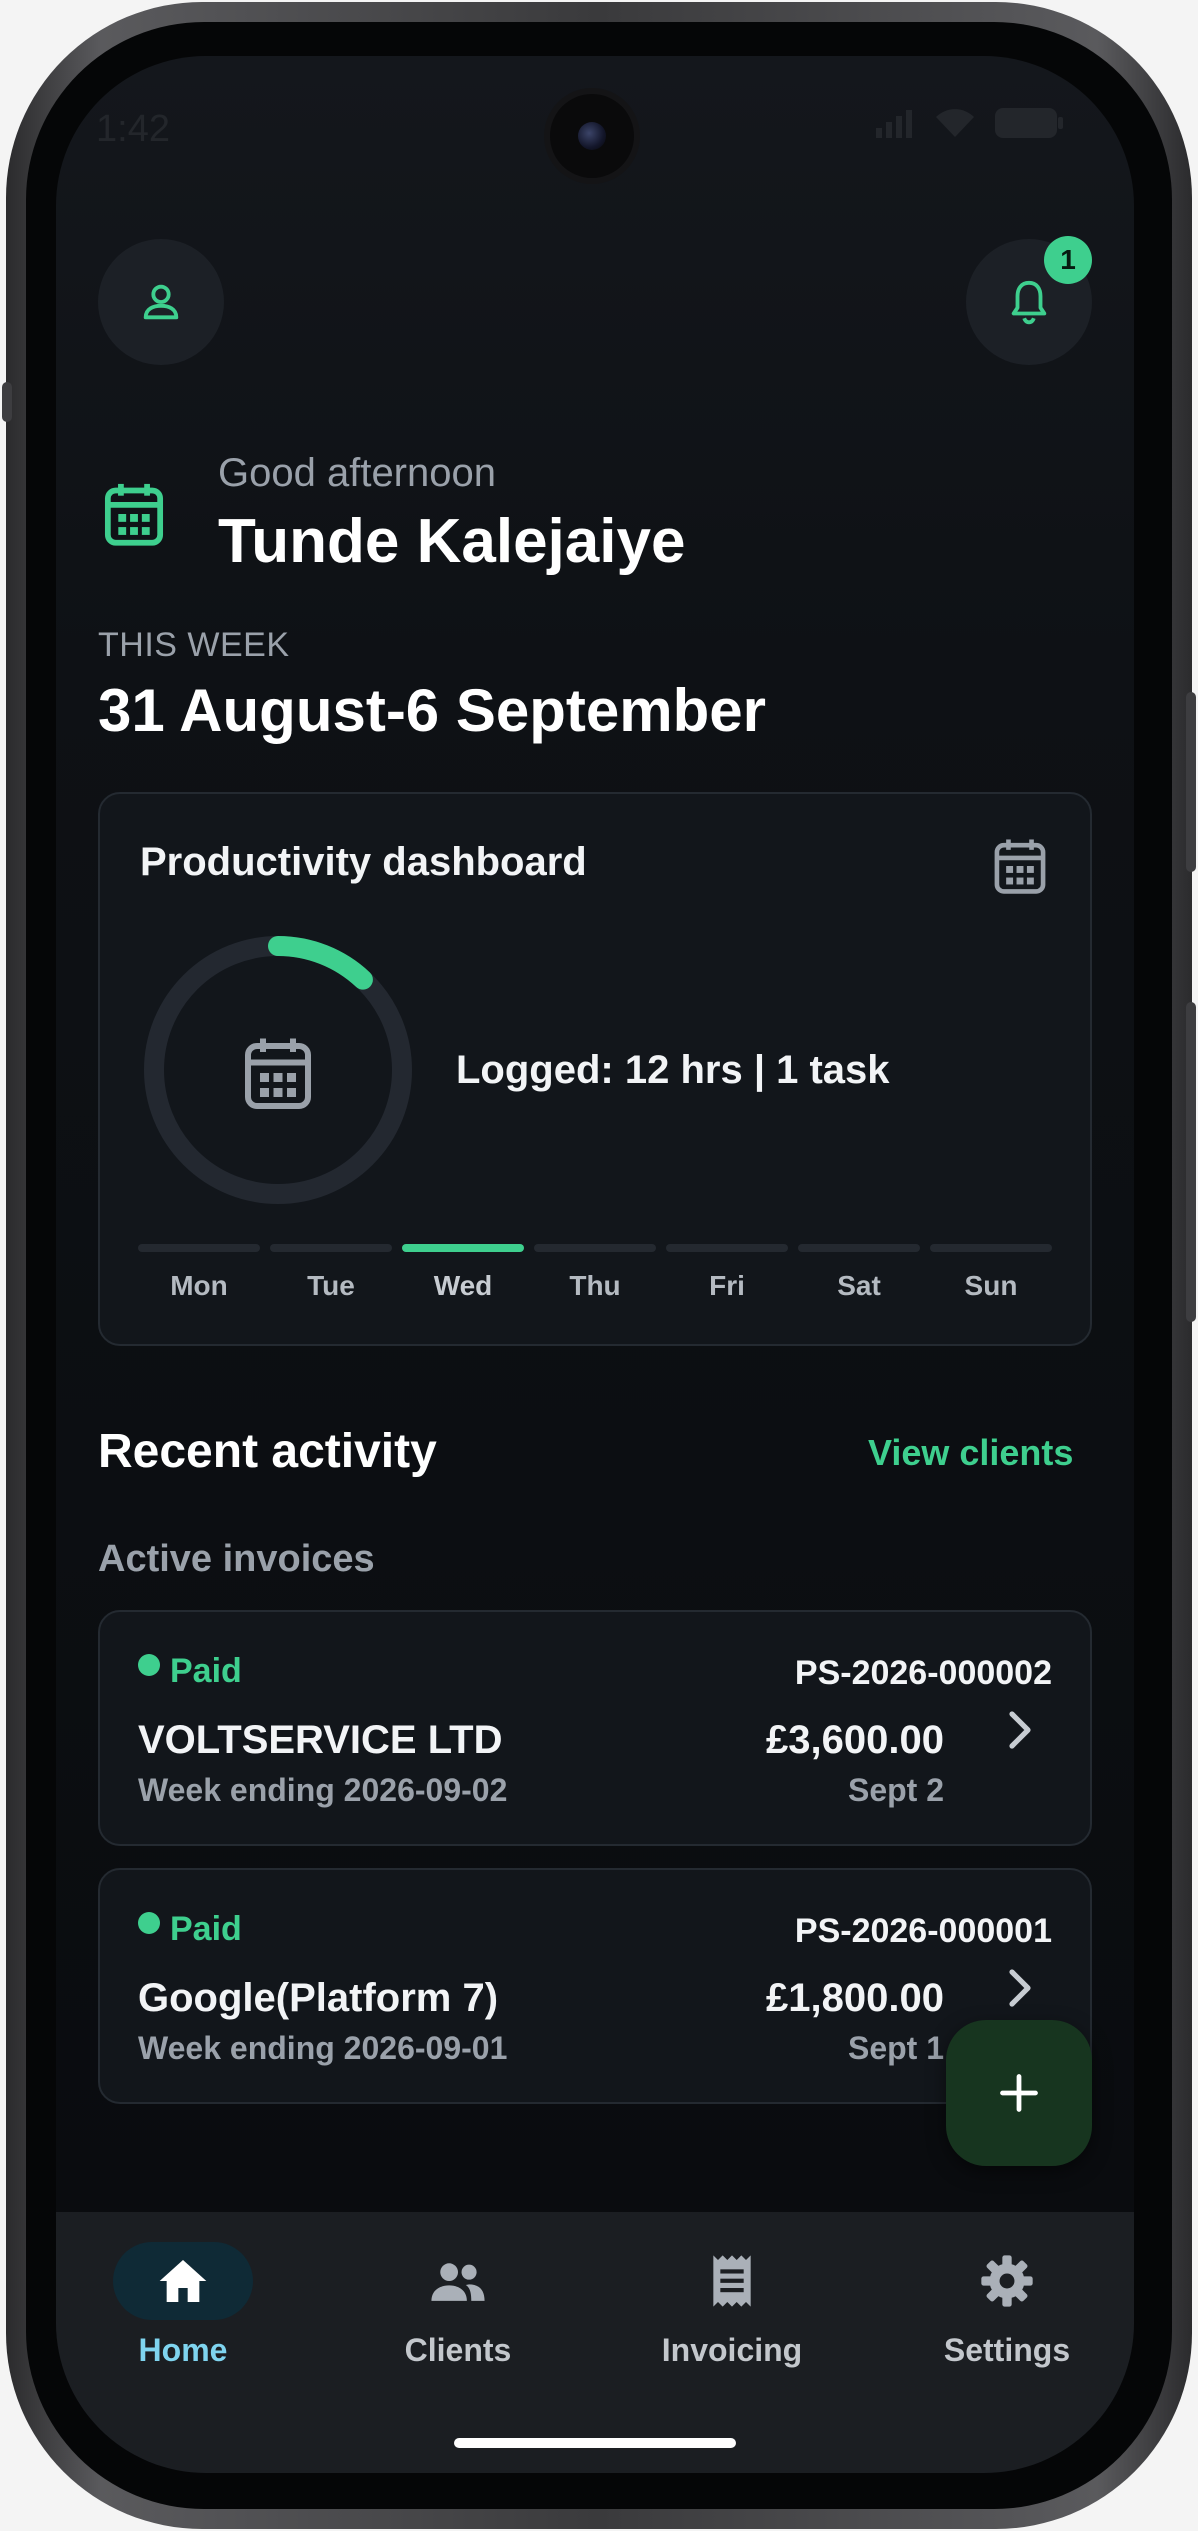 The height and width of the screenshot is (2531, 1198). What do you see at coordinates (452, 541) in the screenshot?
I see `user-name: Tunde Kalejaiye` at bounding box center [452, 541].